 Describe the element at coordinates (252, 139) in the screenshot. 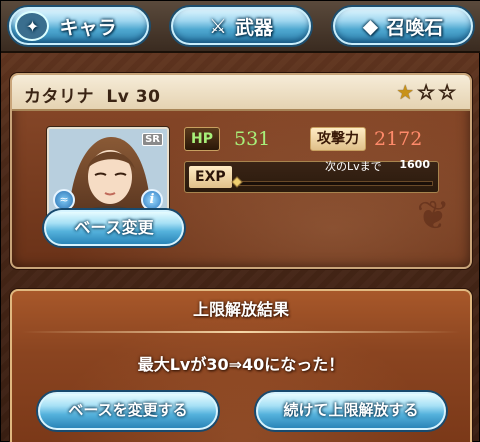

I see `hp-value: 531` at that location.